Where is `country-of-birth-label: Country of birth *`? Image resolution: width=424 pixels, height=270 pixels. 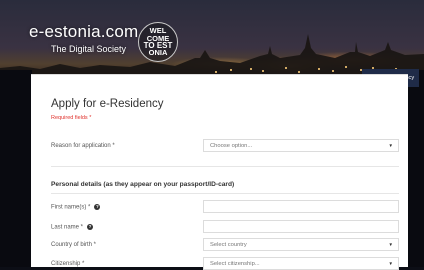 country-of-birth-label: Country of birth * is located at coordinates (74, 245).